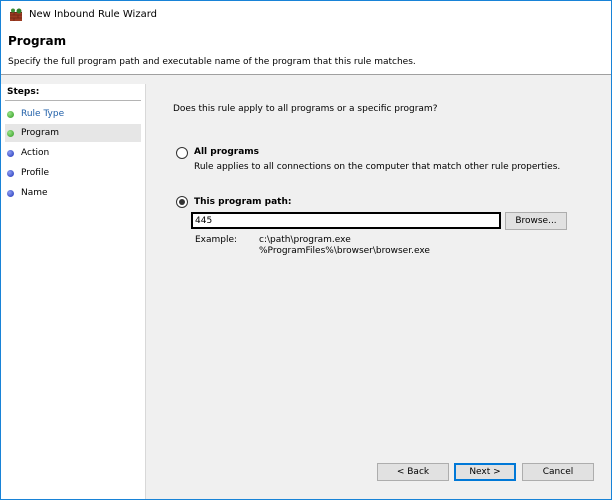 This screenshot has width=612, height=500. I want to click on step-program: Program, so click(73, 133).